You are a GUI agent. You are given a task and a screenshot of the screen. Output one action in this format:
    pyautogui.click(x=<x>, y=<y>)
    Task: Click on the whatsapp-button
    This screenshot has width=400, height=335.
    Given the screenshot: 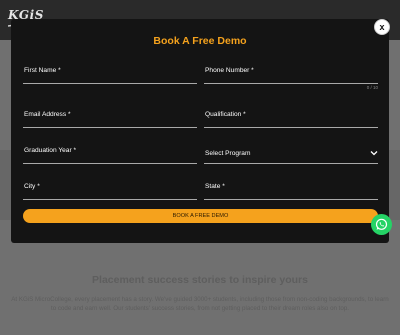 What is the action you would take?
    pyautogui.click(x=381, y=224)
    